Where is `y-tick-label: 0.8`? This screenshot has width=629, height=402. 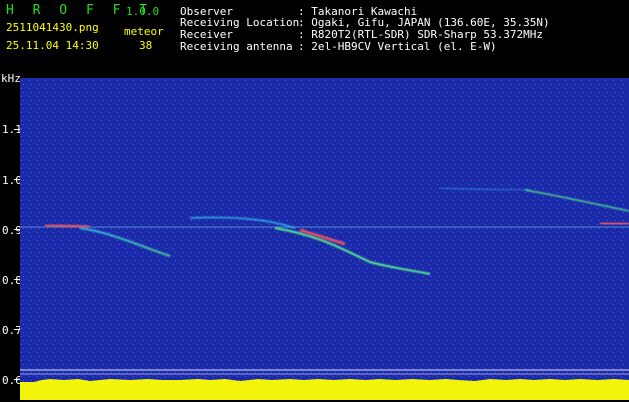 y-tick-label: 0.8 is located at coordinates (12, 280).